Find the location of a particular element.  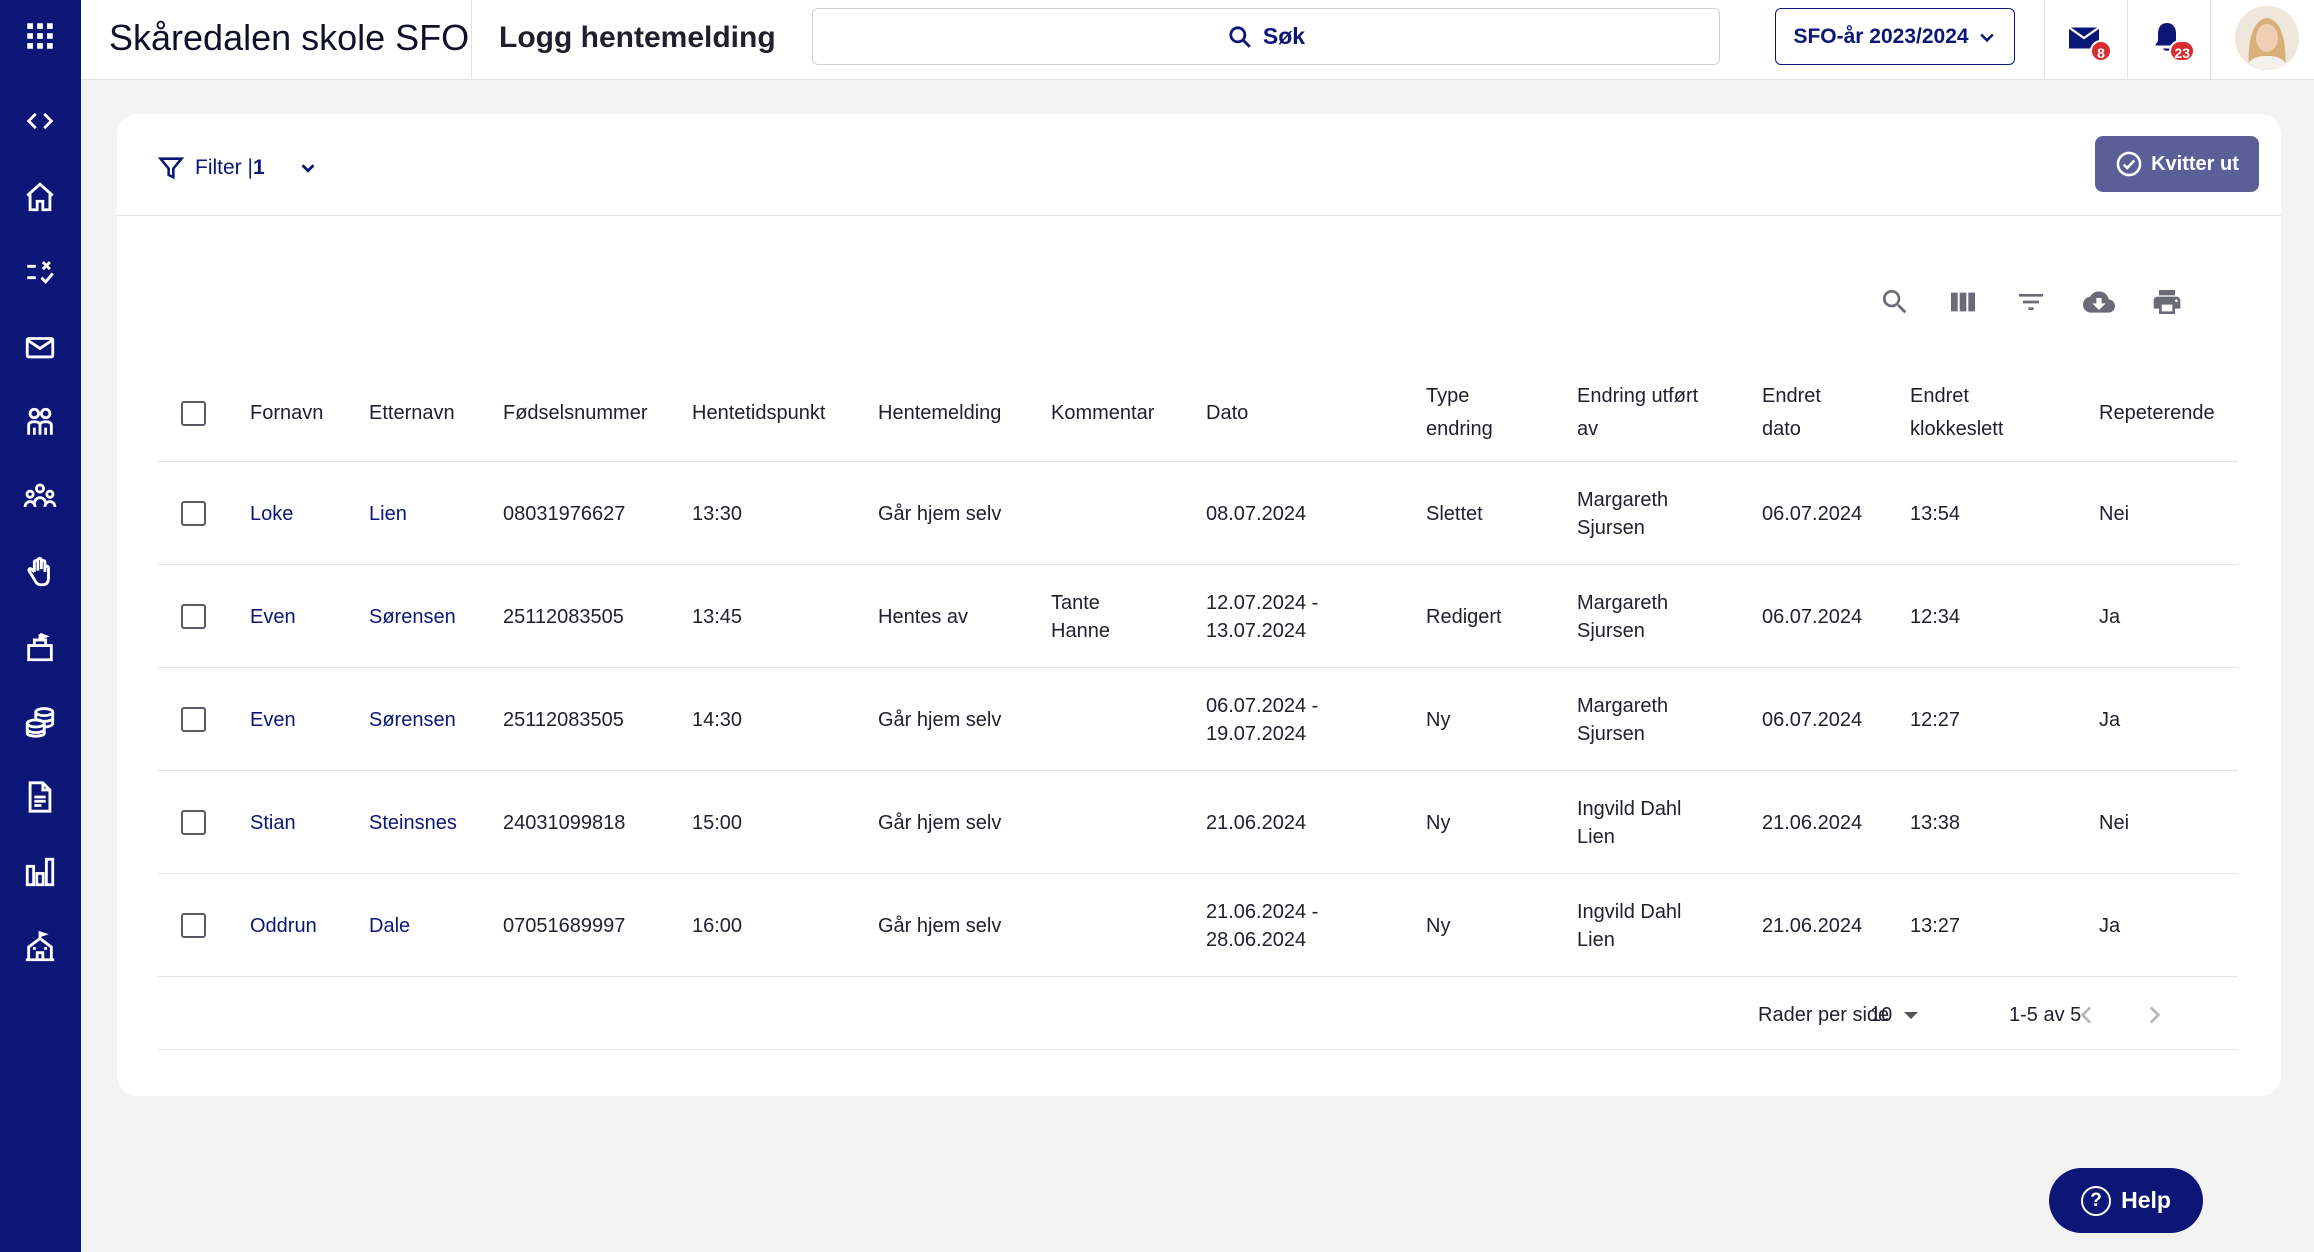

columns-button is located at coordinates (1963, 302).